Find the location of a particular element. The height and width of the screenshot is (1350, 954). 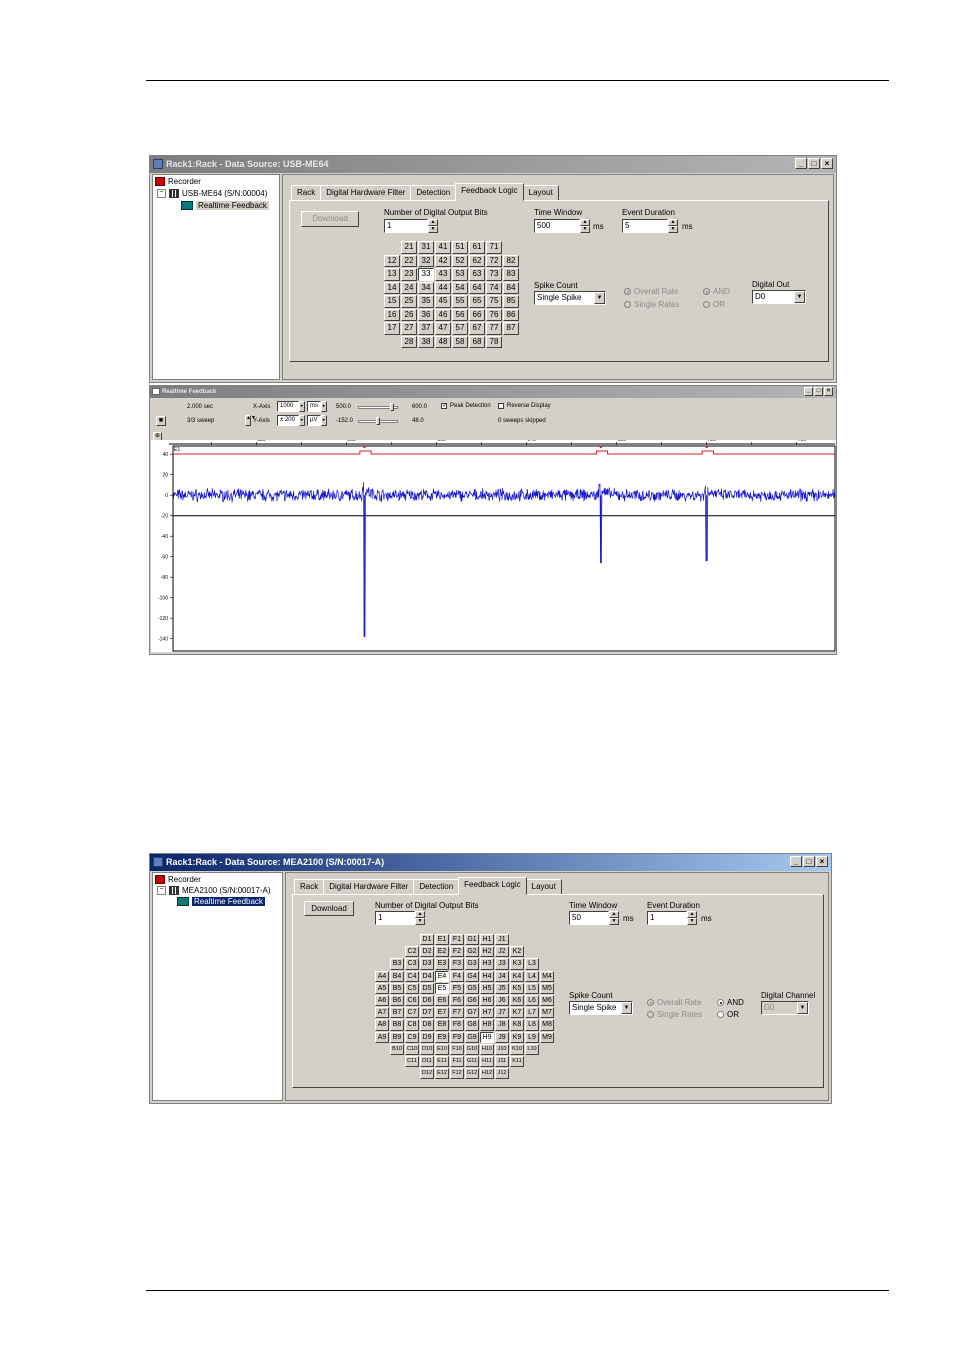

electrode-D6: D6 is located at coordinates (427, 1001).